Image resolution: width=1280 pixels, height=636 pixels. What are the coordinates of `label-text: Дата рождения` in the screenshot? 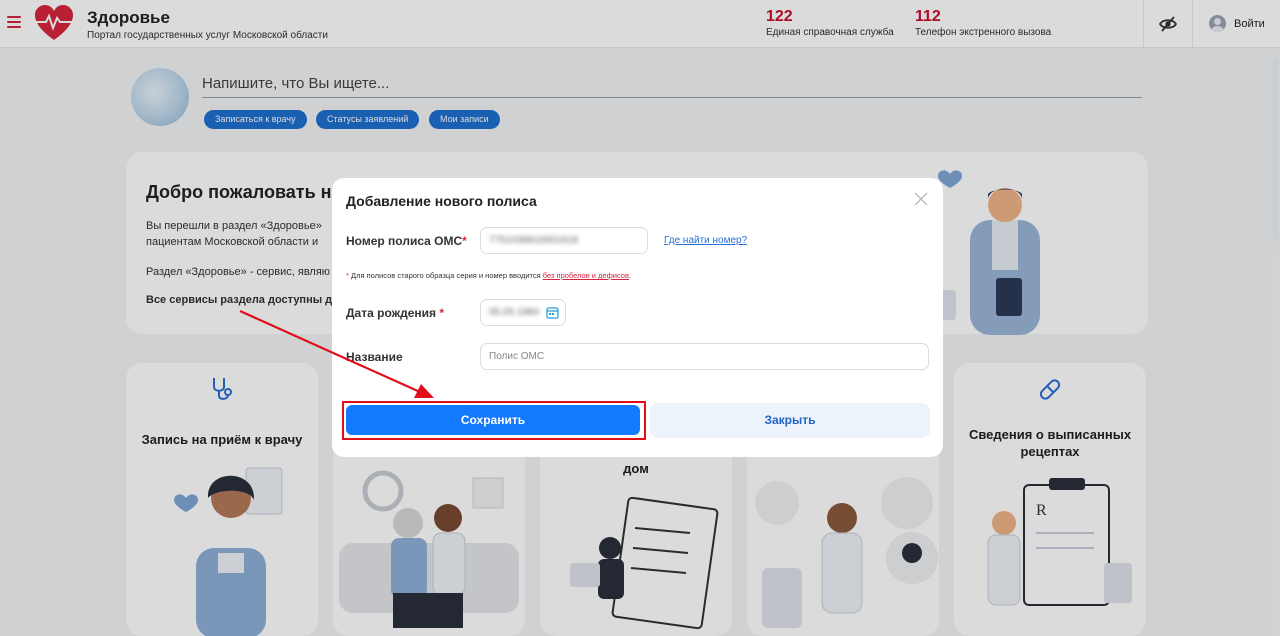 It's located at (391, 313).